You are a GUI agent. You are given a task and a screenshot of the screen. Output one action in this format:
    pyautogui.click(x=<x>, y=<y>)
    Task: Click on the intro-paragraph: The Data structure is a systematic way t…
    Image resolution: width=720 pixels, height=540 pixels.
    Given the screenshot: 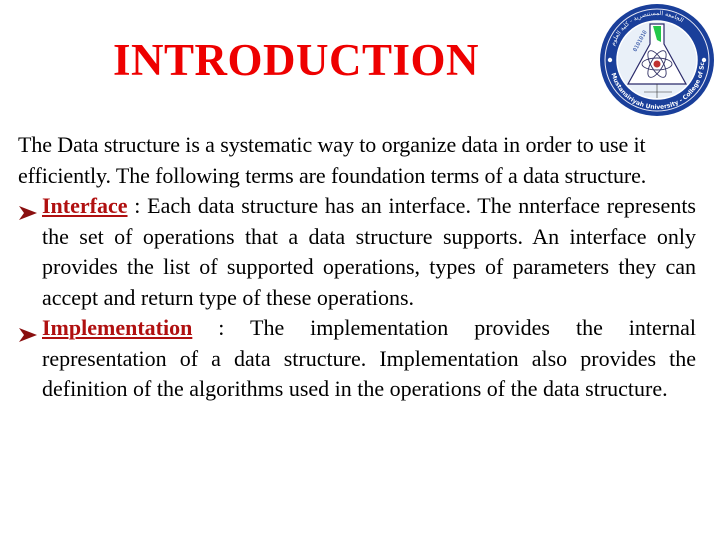 What is the action you would take?
    pyautogui.click(x=332, y=160)
    